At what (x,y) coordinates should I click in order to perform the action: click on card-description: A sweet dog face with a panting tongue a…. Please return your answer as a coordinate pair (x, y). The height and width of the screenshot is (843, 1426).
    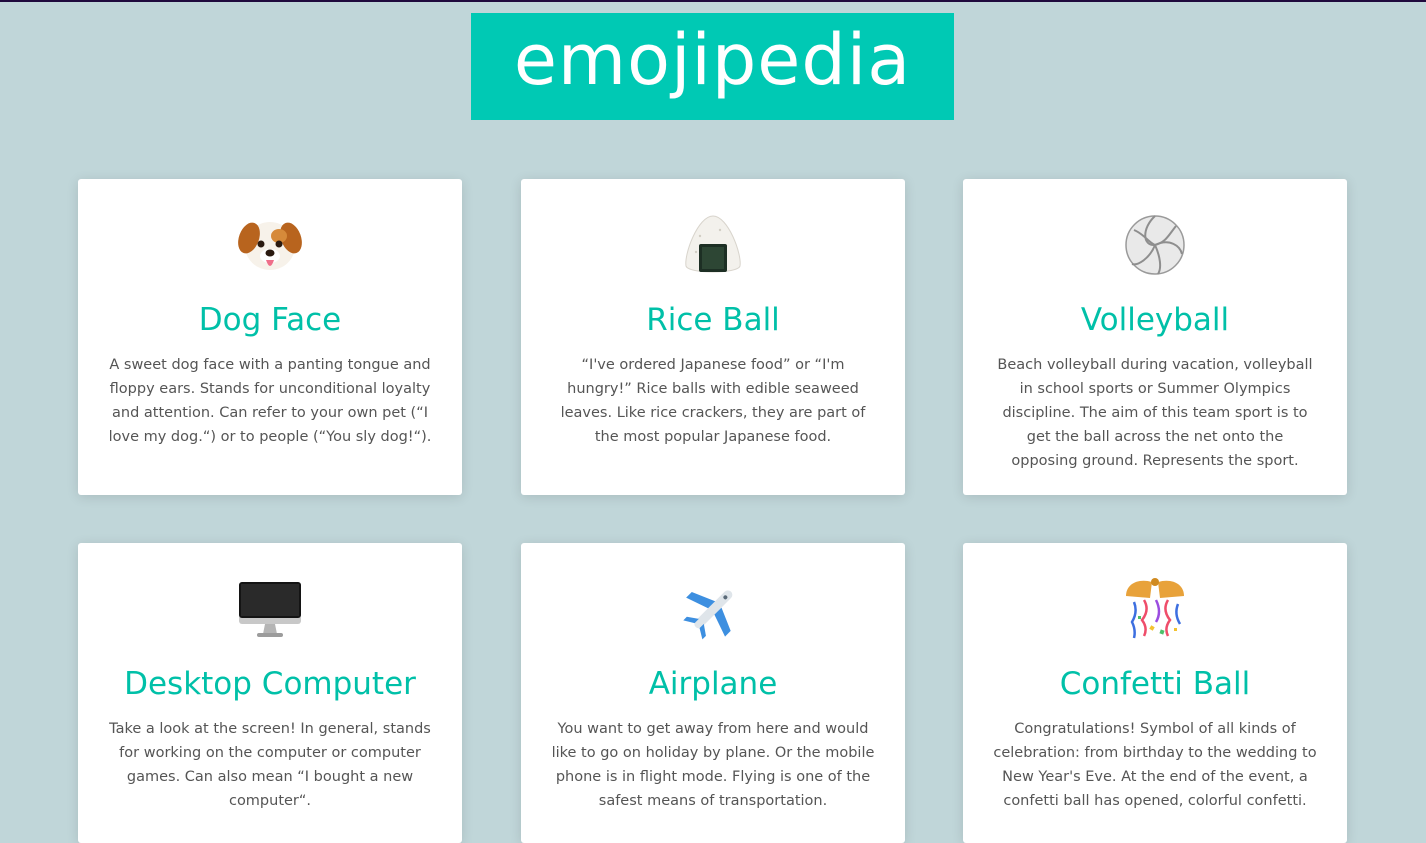
    Looking at the image, I should click on (270, 401).